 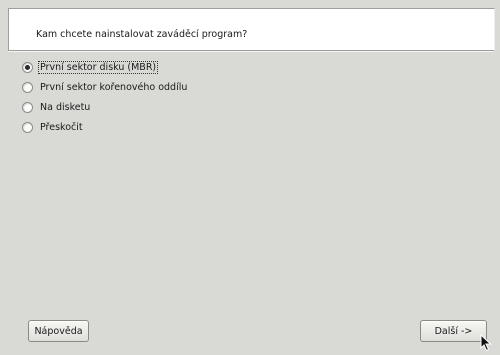 I want to click on option-root-partition: První sektor kořenového oddílu, so click(x=105, y=87).